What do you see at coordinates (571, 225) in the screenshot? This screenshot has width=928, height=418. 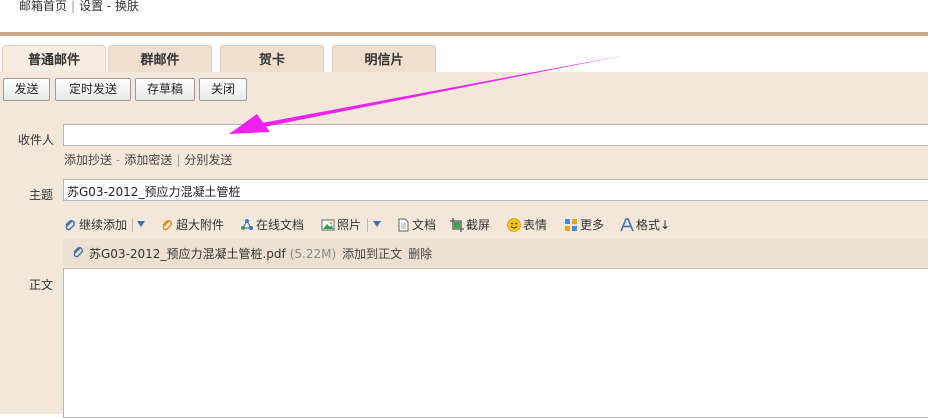 I see `more-icon` at bounding box center [571, 225].